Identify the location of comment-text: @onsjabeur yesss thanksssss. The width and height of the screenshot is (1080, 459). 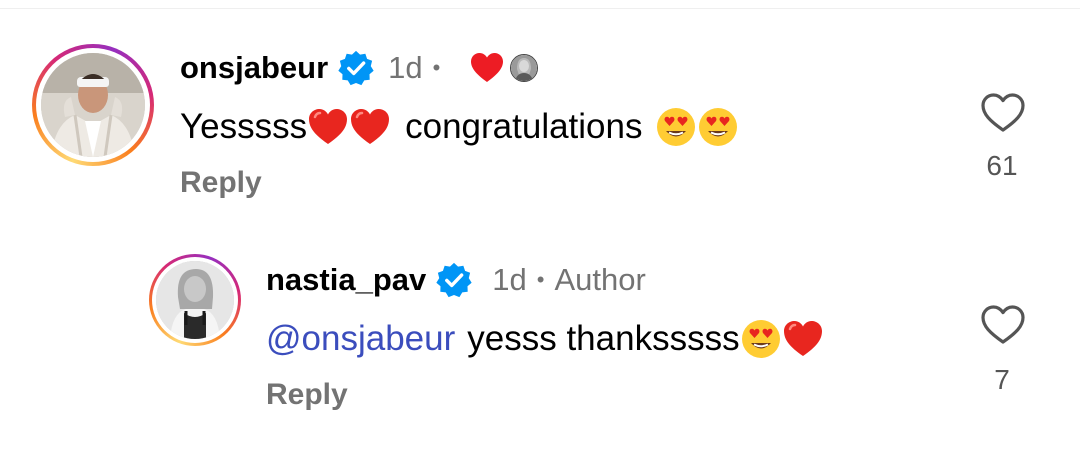
(545, 339).